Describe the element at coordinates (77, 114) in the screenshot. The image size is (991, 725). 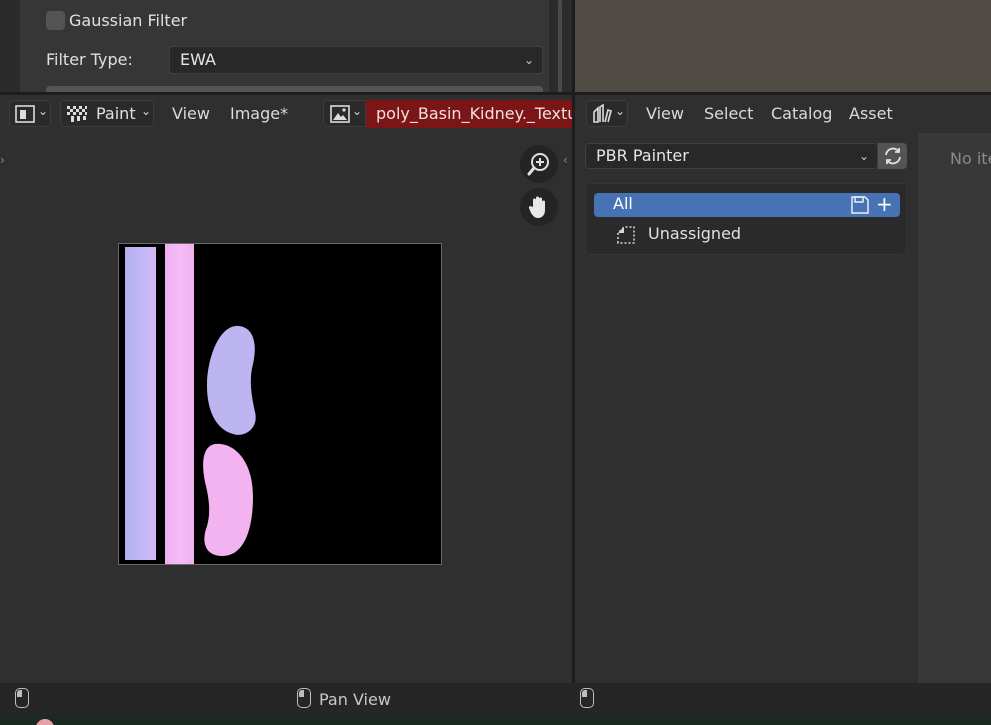
I see `paint-mode-icon` at that location.